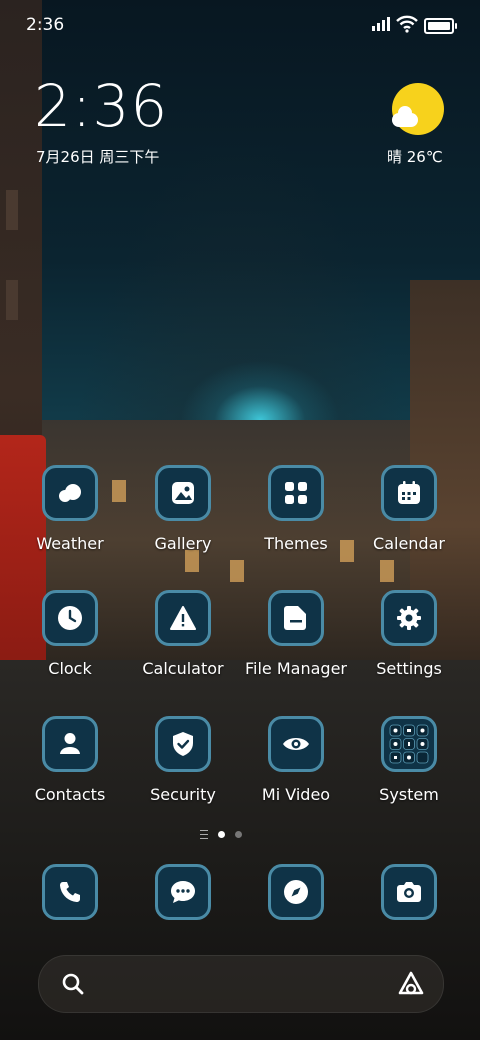  What do you see at coordinates (296, 668) in the screenshot?
I see `app-label: File Manager` at bounding box center [296, 668].